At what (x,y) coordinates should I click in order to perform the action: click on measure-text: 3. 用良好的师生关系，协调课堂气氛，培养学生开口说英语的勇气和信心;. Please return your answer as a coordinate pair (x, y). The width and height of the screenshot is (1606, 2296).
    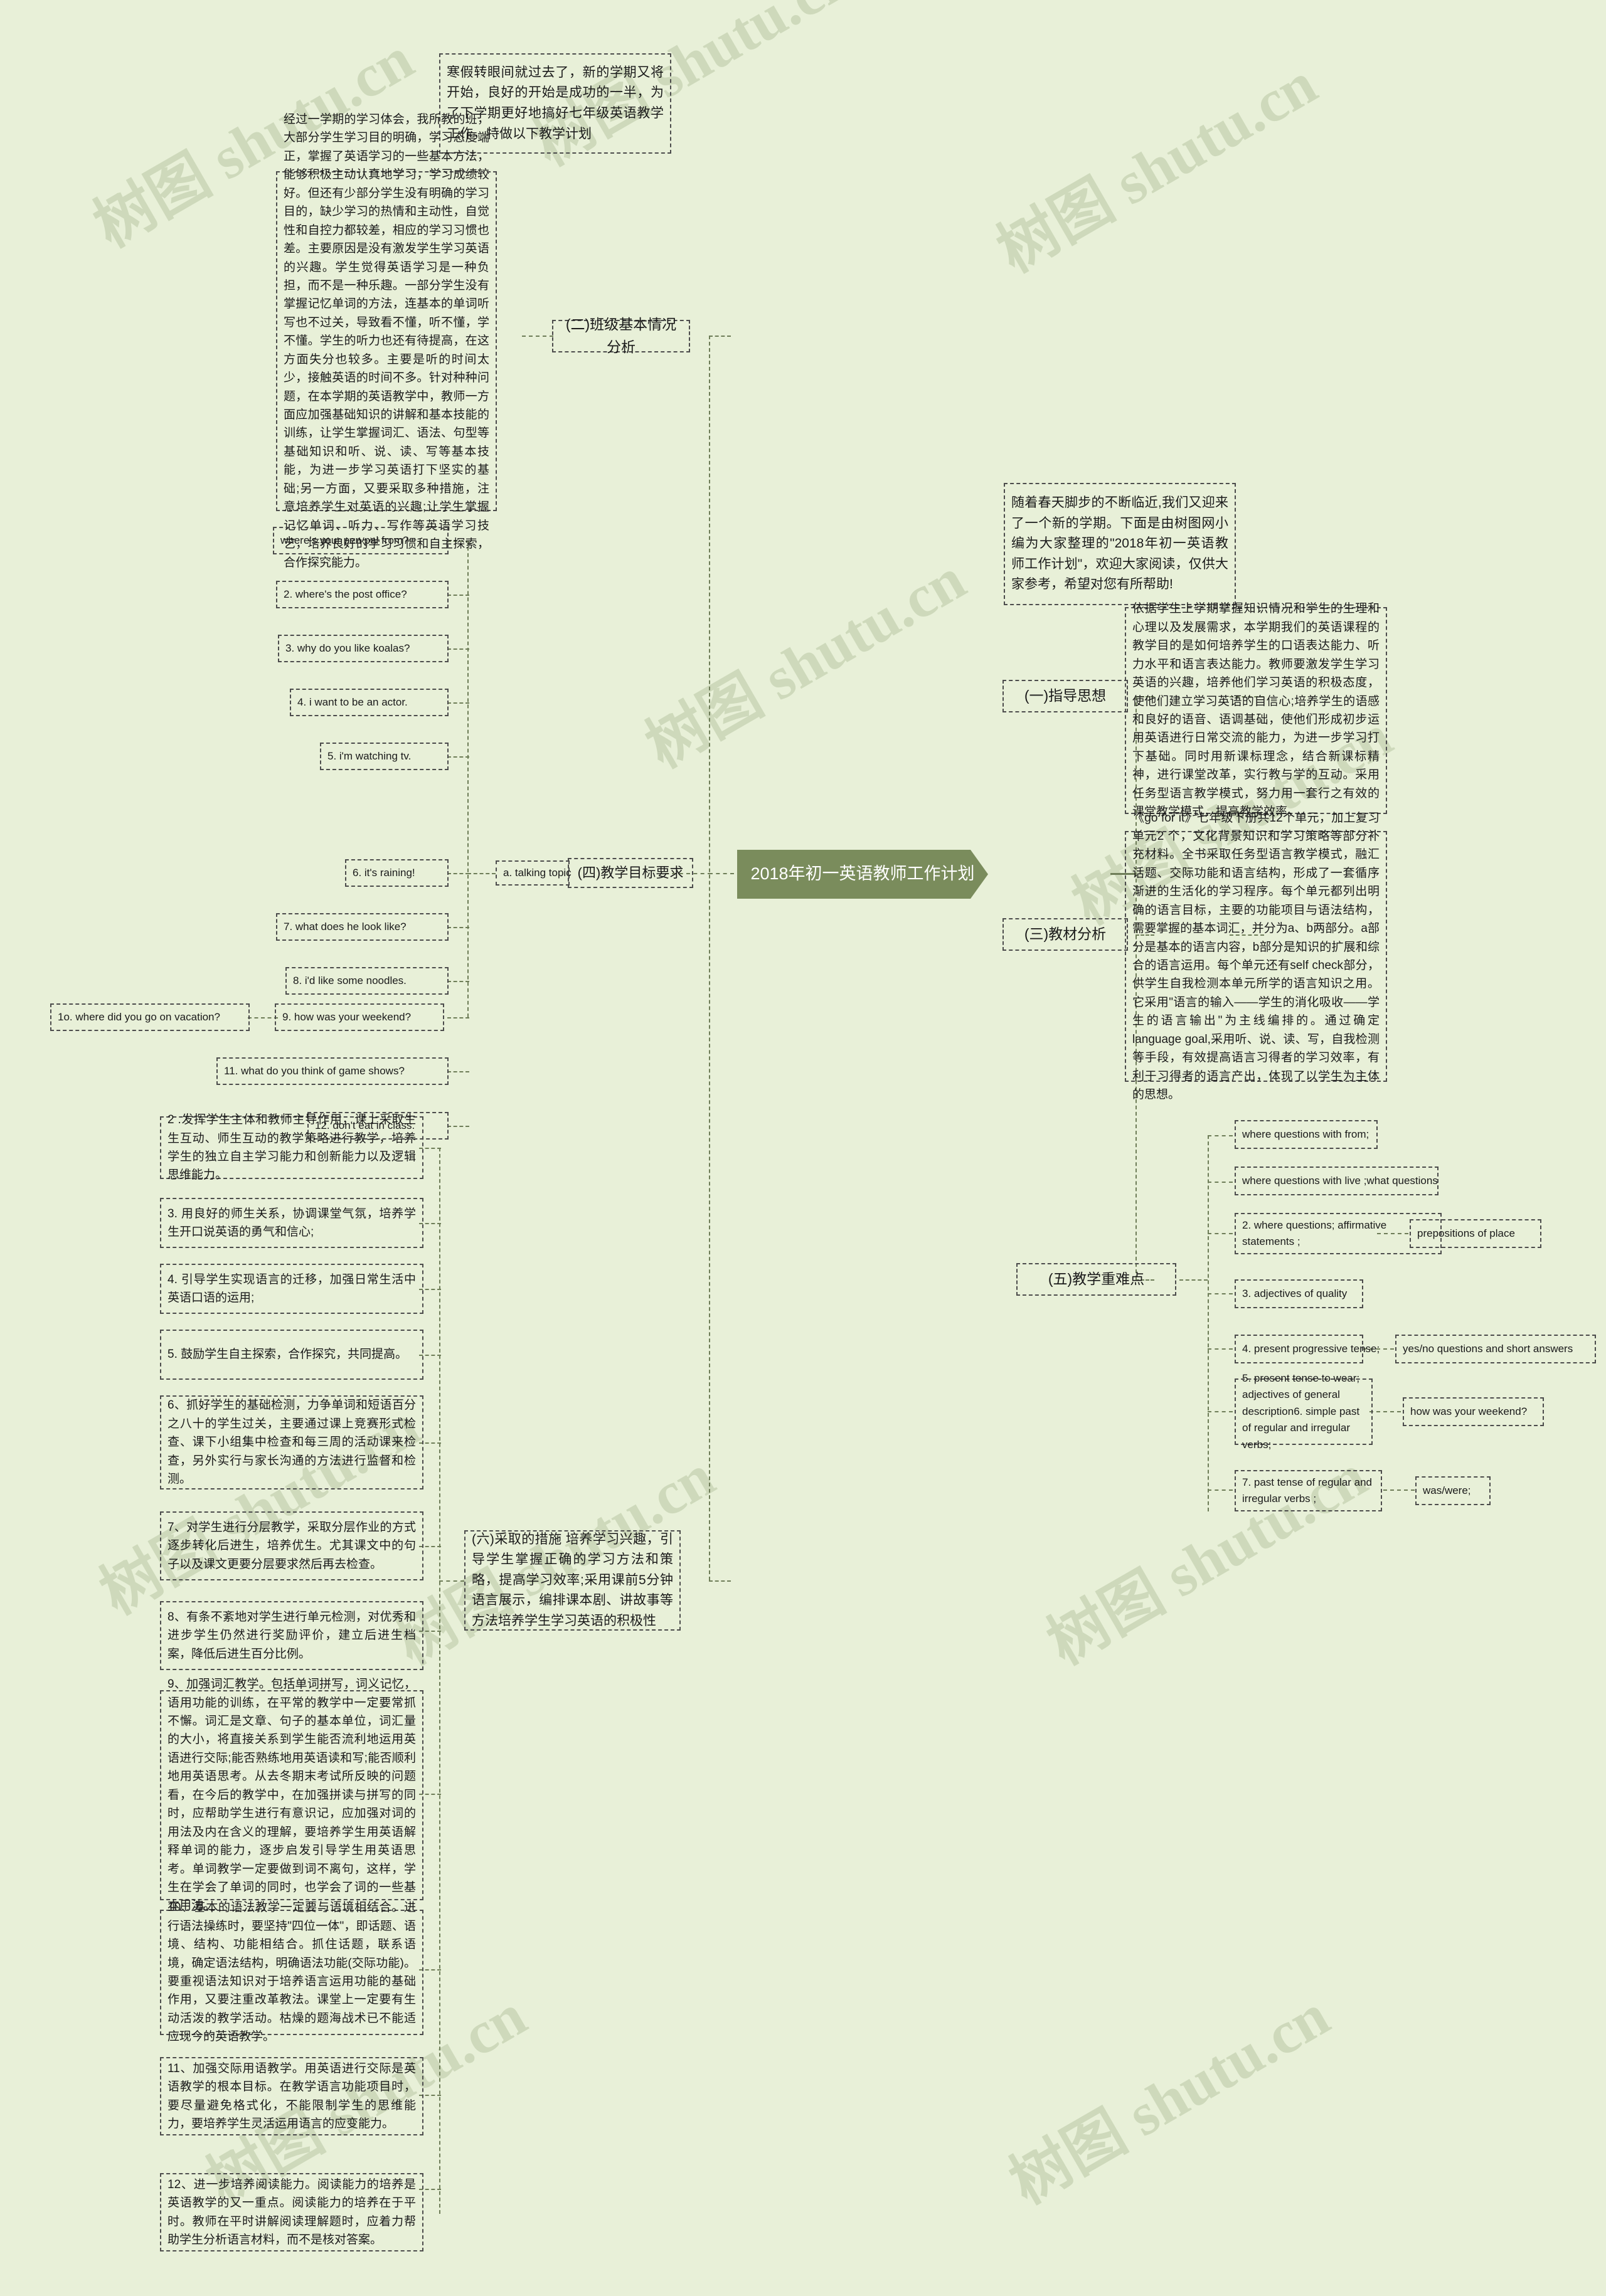
    Looking at the image, I should click on (292, 1223).